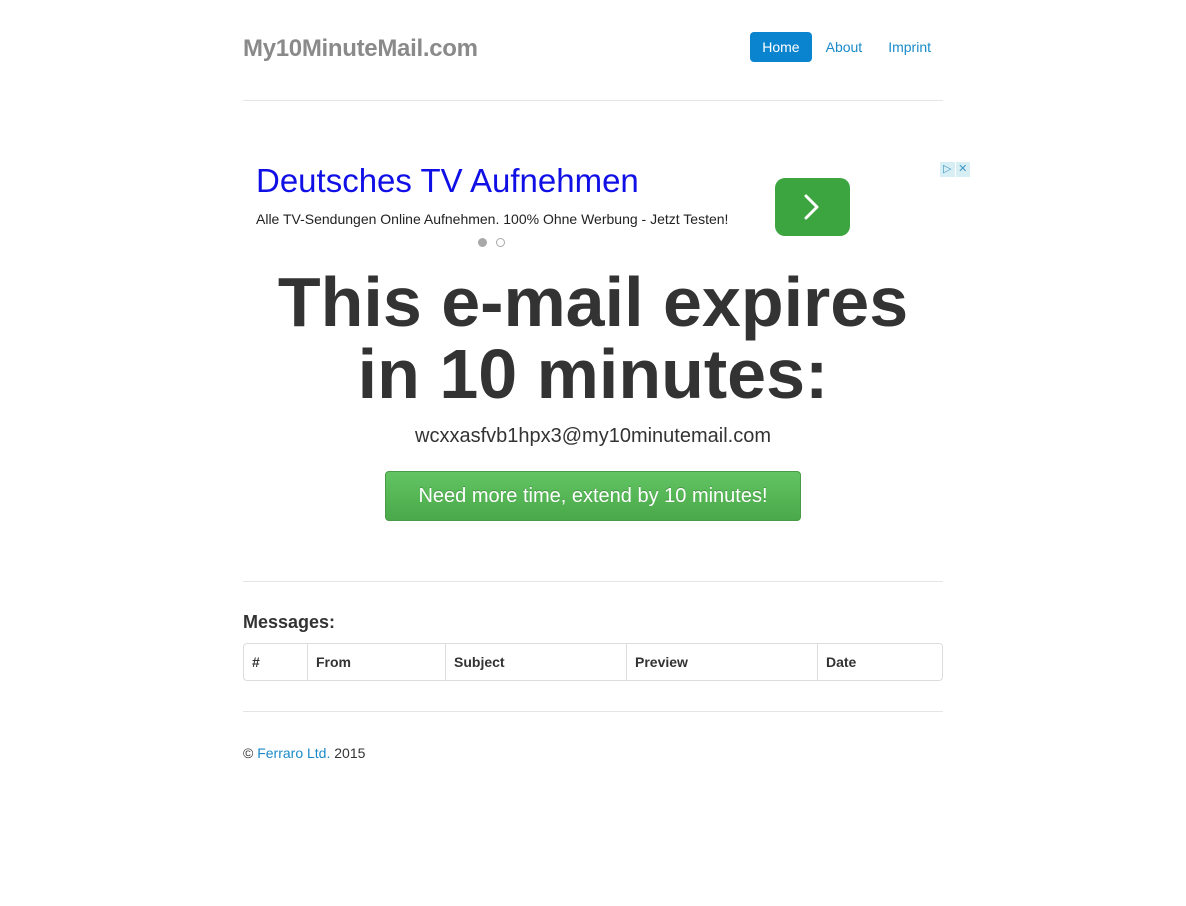 This screenshot has width=1186, height=906. Describe the element at coordinates (248, 753) in the screenshot. I see `copyright-symbol: ©` at that location.